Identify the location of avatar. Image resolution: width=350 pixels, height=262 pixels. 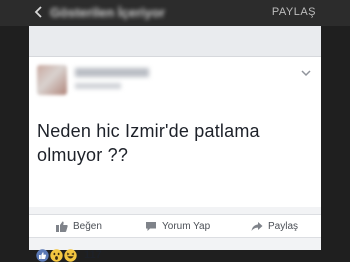
(52, 80).